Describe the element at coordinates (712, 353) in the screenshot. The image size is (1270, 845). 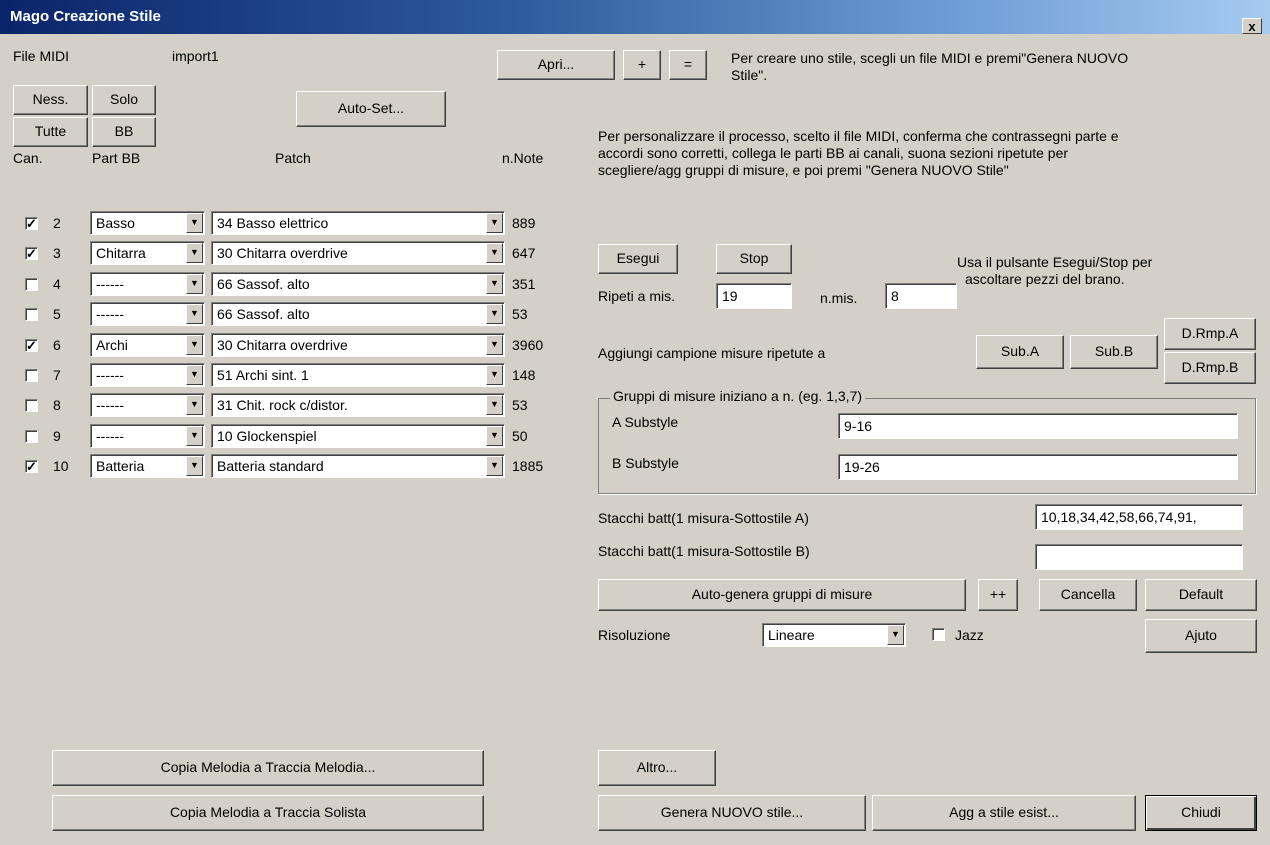
I see `sample-label: Aggiungi campione misure ripetute a` at that location.